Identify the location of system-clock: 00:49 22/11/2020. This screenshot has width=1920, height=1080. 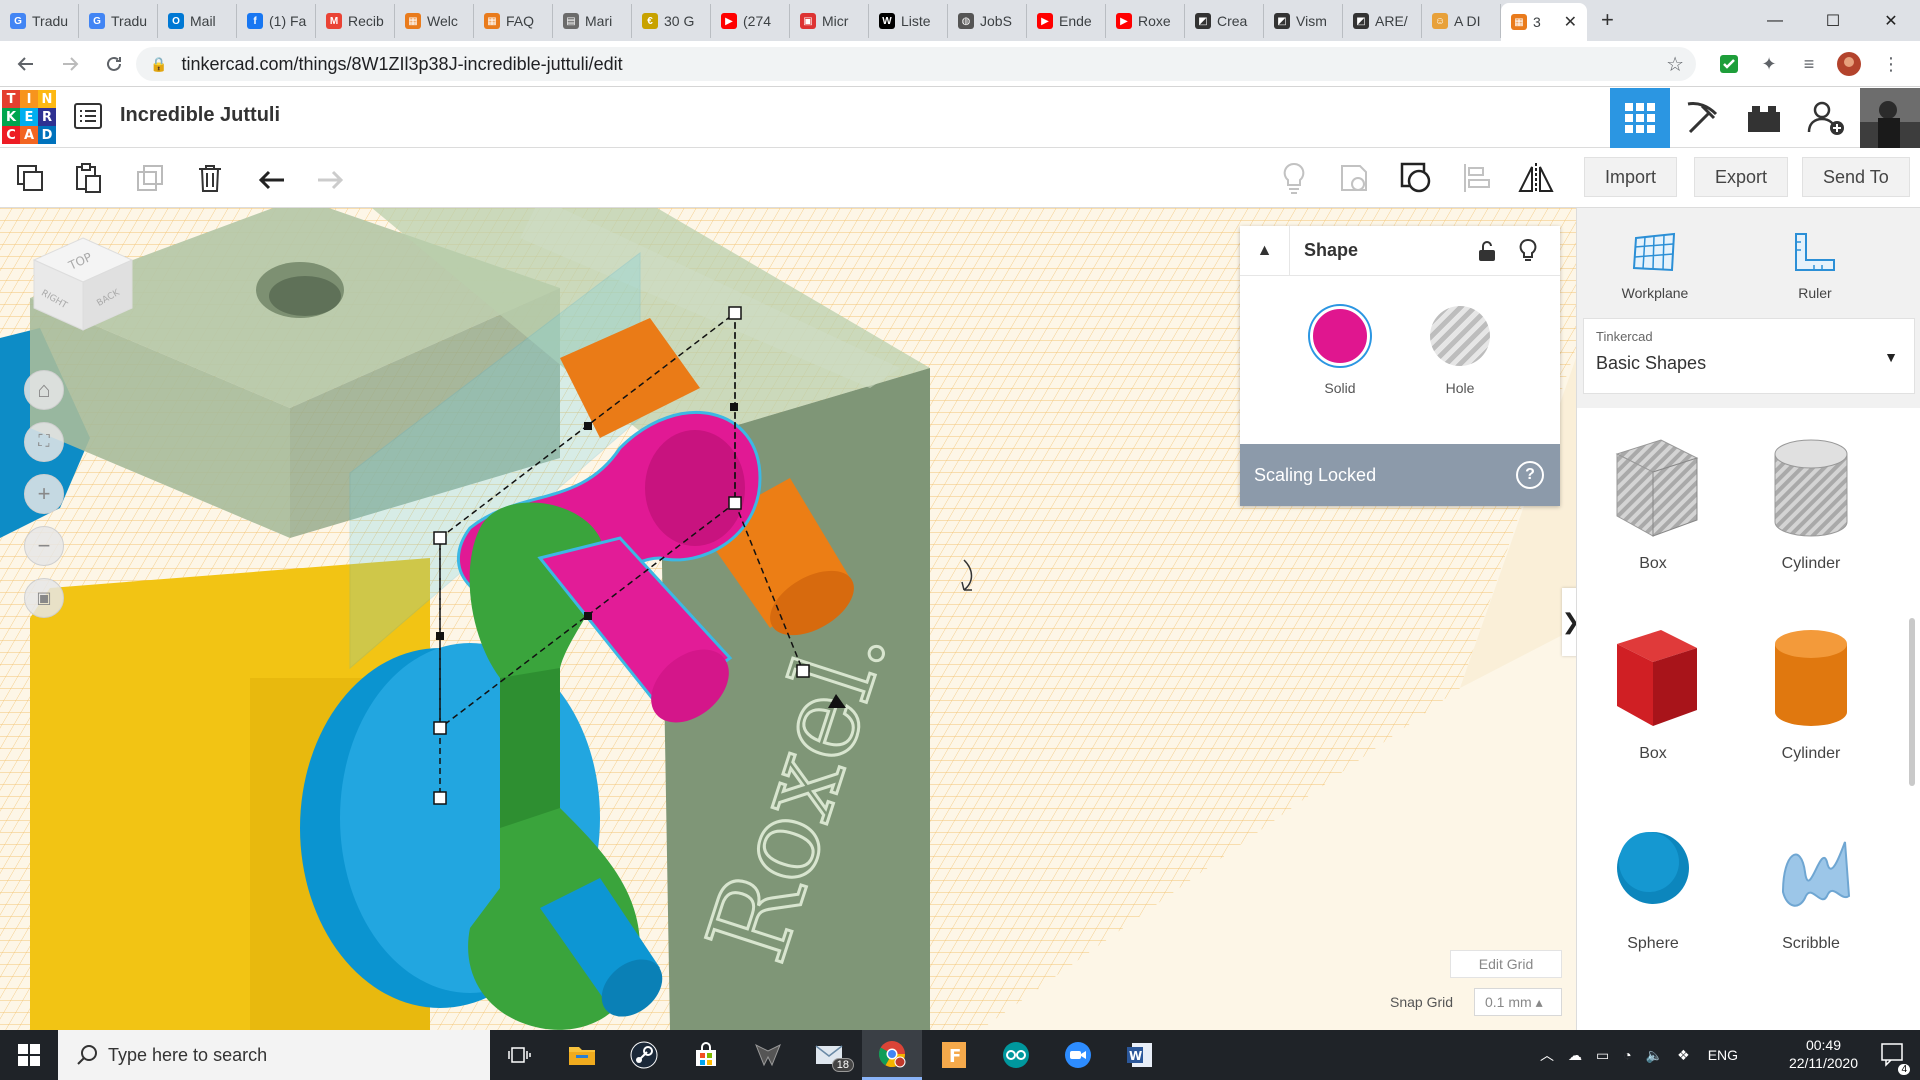
(1823, 1054).